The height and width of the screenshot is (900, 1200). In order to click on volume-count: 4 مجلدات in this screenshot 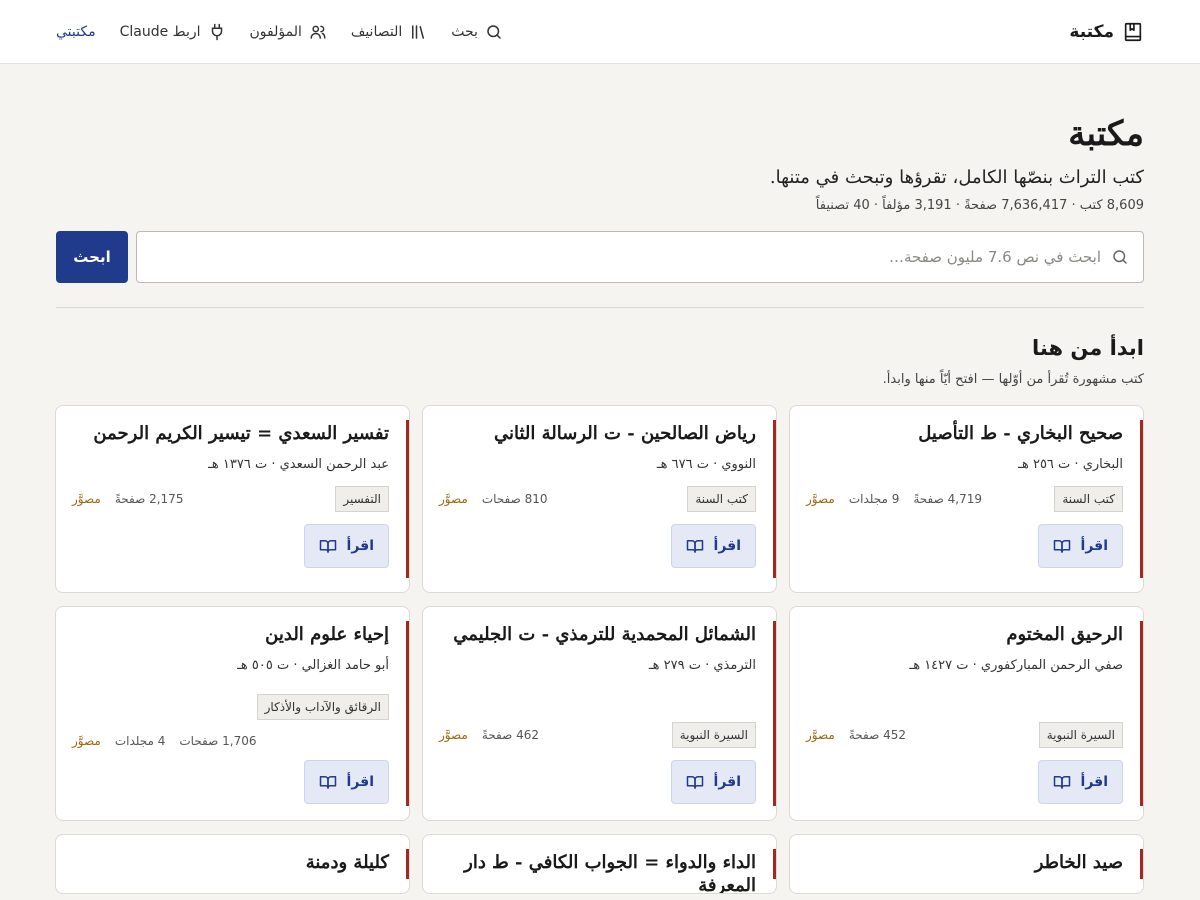, I will do `click(140, 740)`.